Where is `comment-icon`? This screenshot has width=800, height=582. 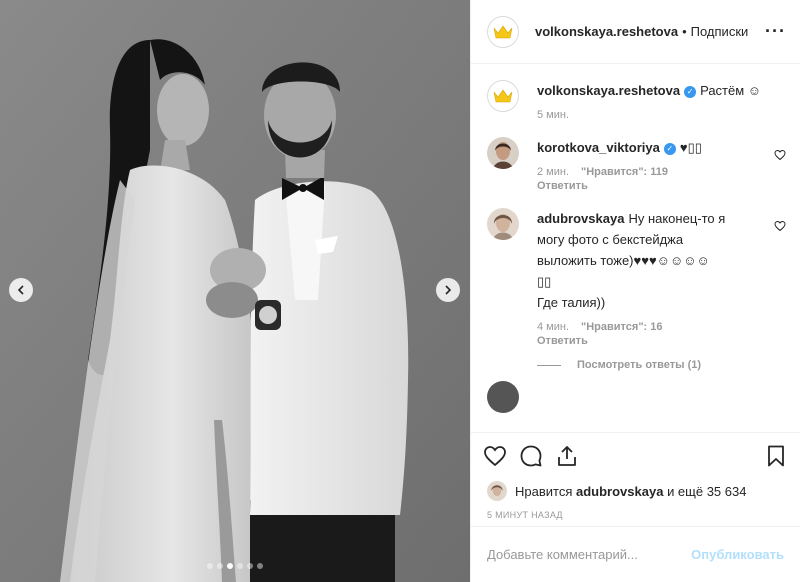 comment-icon is located at coordinates (531, 455).